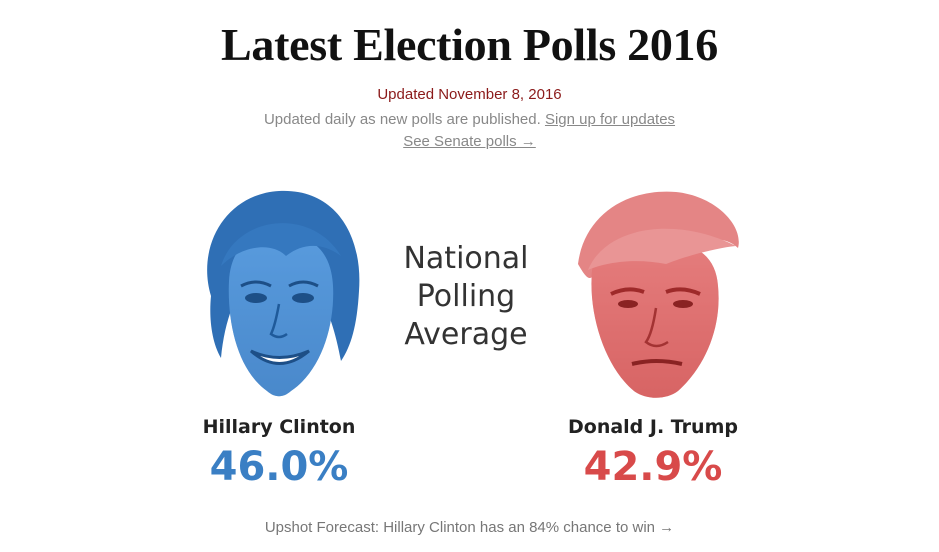  What do you see at coordinates (466, 258) in the screenshot?
I see `center-label-line-1: National` at bounding box center [466, 258].